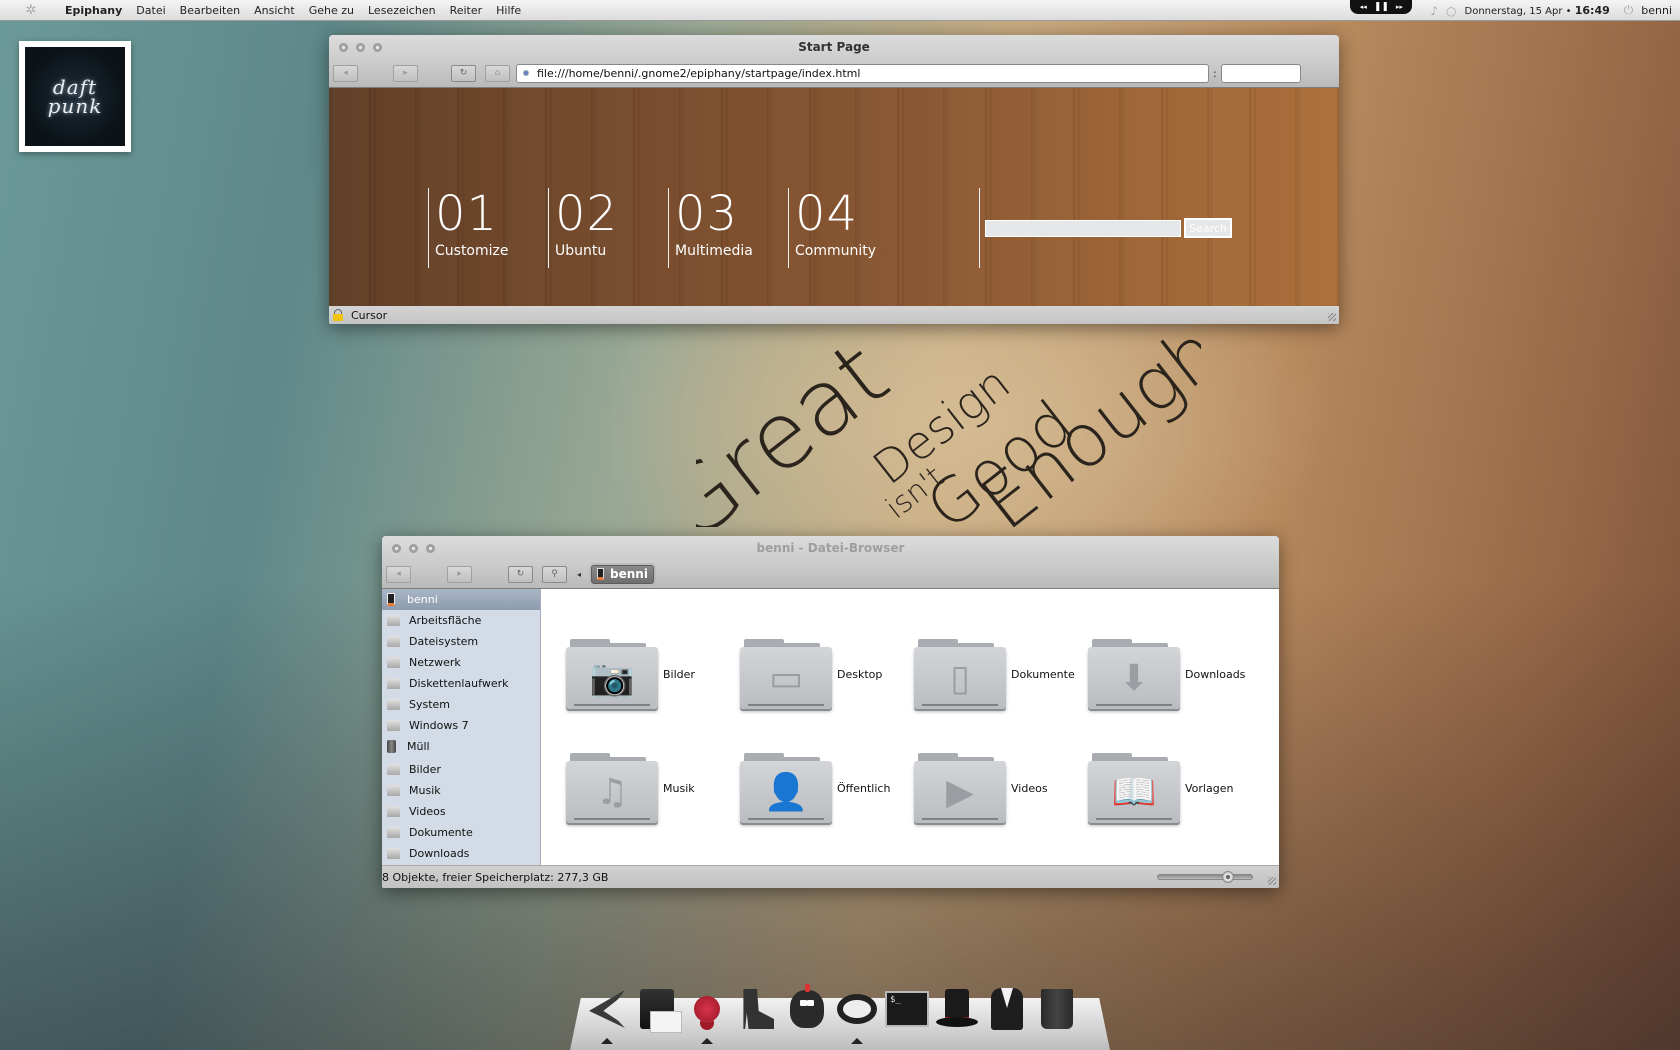 This screenshot has height=1050, width=1680. I want to click on dock-item-boot, so click(757, 1009).